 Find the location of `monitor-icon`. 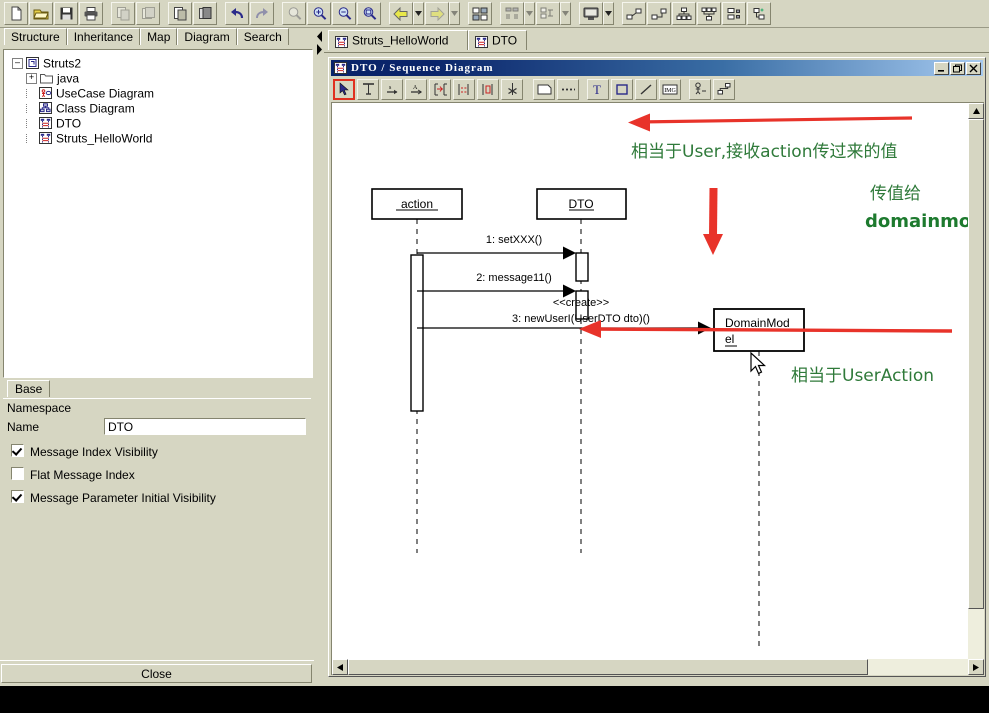

monitor-icon is located at coordinates (591, 13).